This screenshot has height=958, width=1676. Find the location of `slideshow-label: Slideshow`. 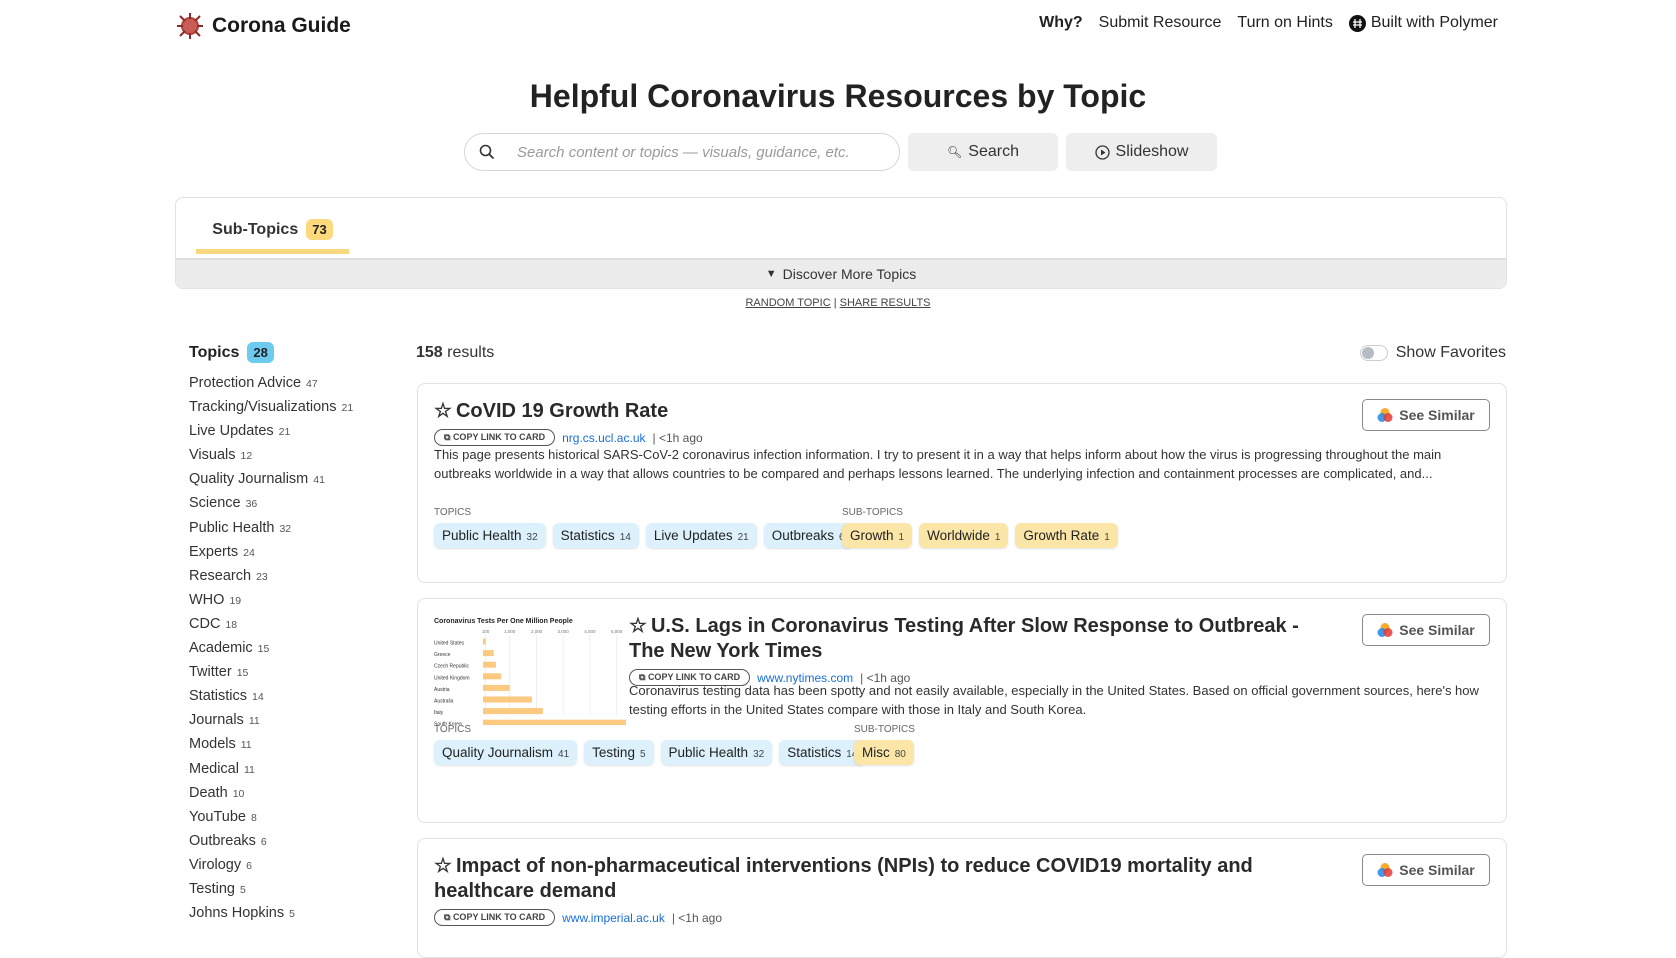

slideshow-label: Slideshow is located at coordinates (1152, 151).